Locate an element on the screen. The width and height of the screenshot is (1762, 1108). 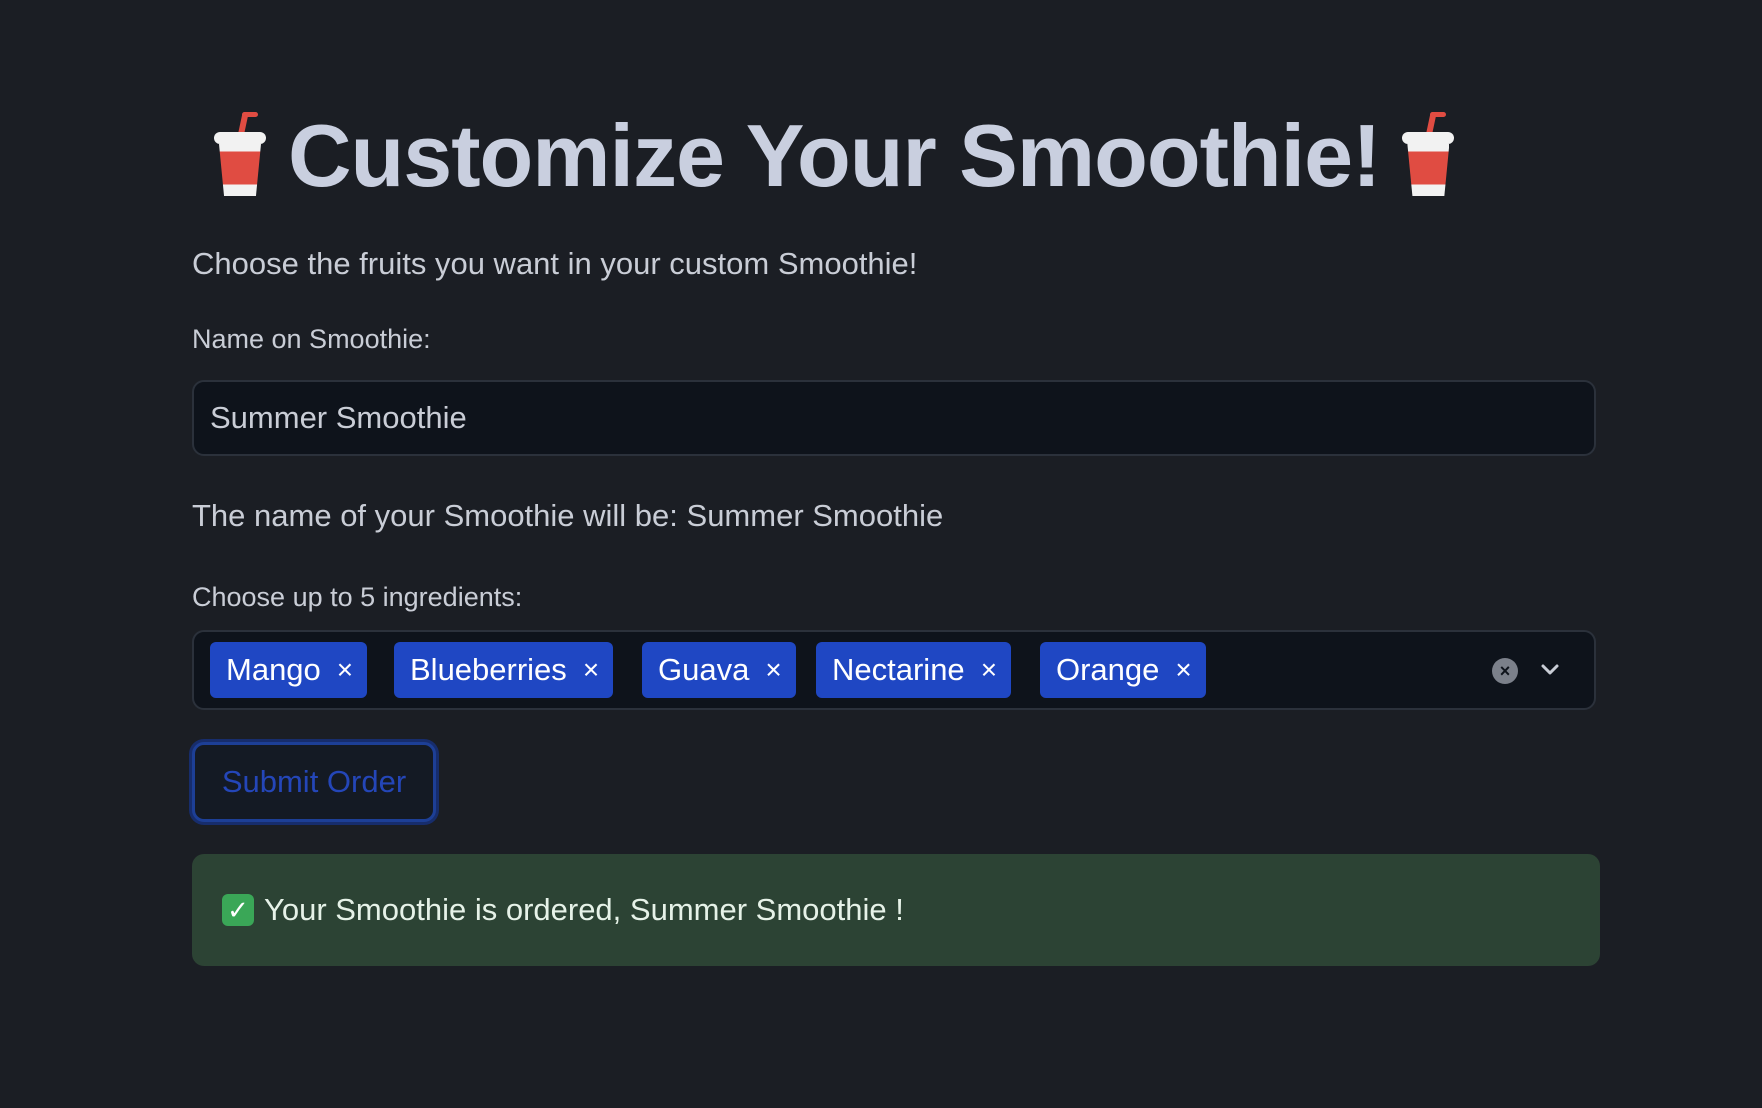
smoothie-name-input is located at coordinates (894, 418).